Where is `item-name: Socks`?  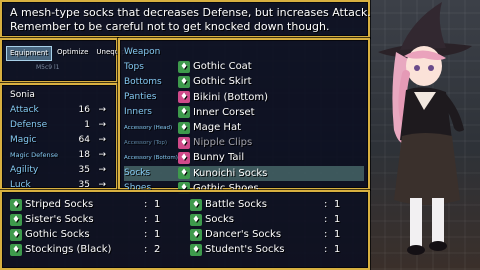
item-name: Socks is located at coordinates (219, 219).